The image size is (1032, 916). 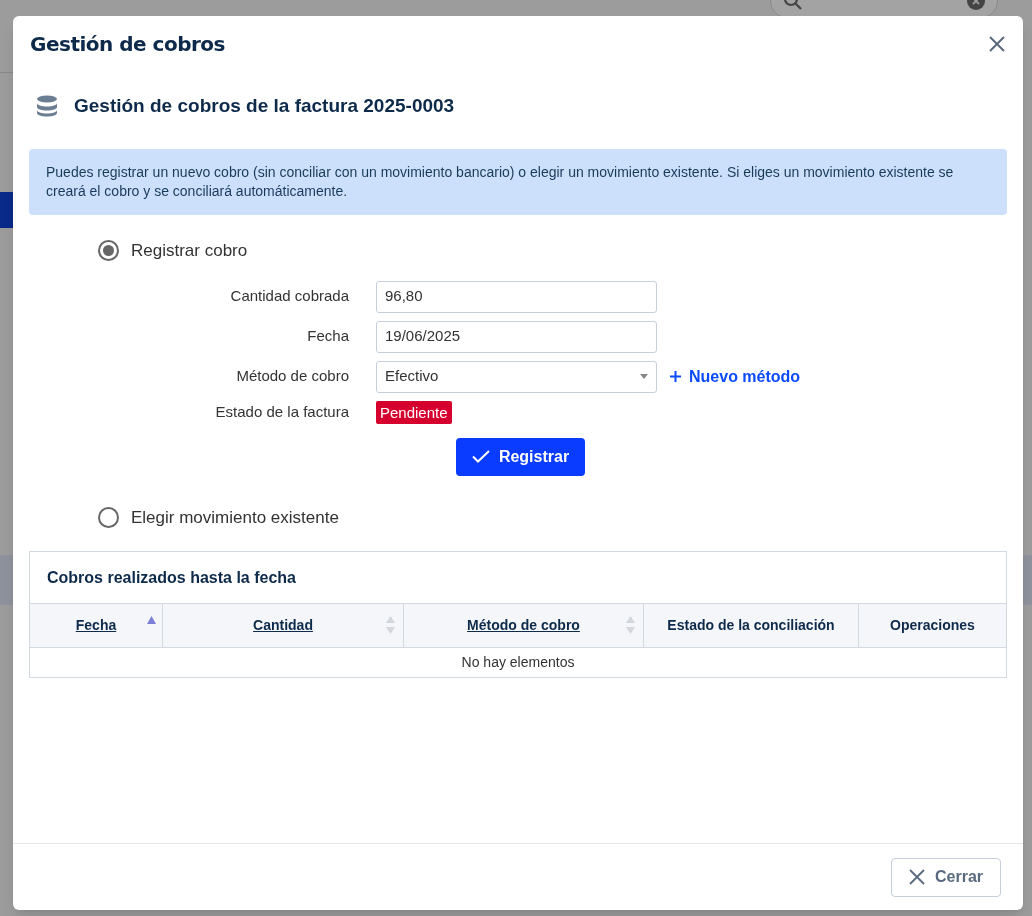 What do you see at coordinates (171, 577) in the screenshot?
I see `table-title: Cobros realizados hasta la fecha` at bounding box center [171, 577].